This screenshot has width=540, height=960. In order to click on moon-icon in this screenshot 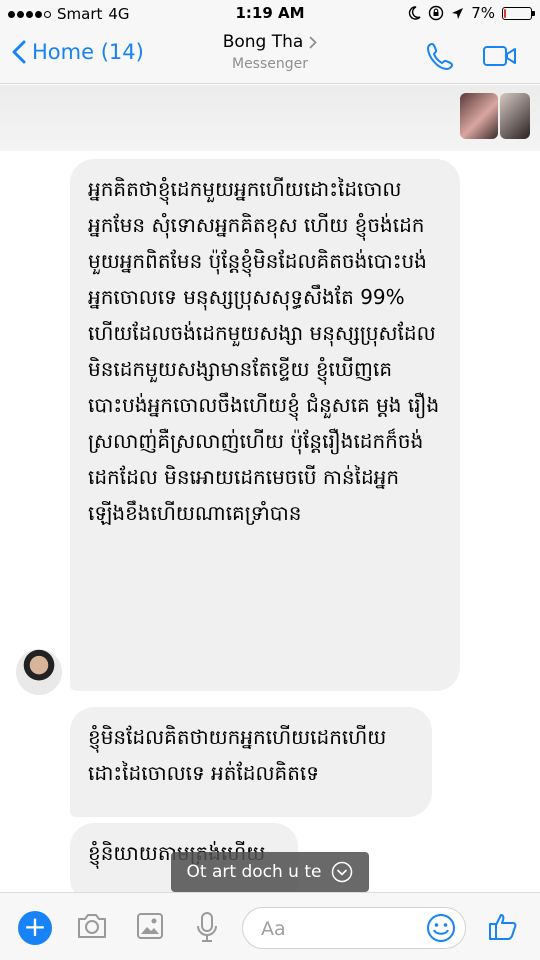, I will do `click(415, 13)`.